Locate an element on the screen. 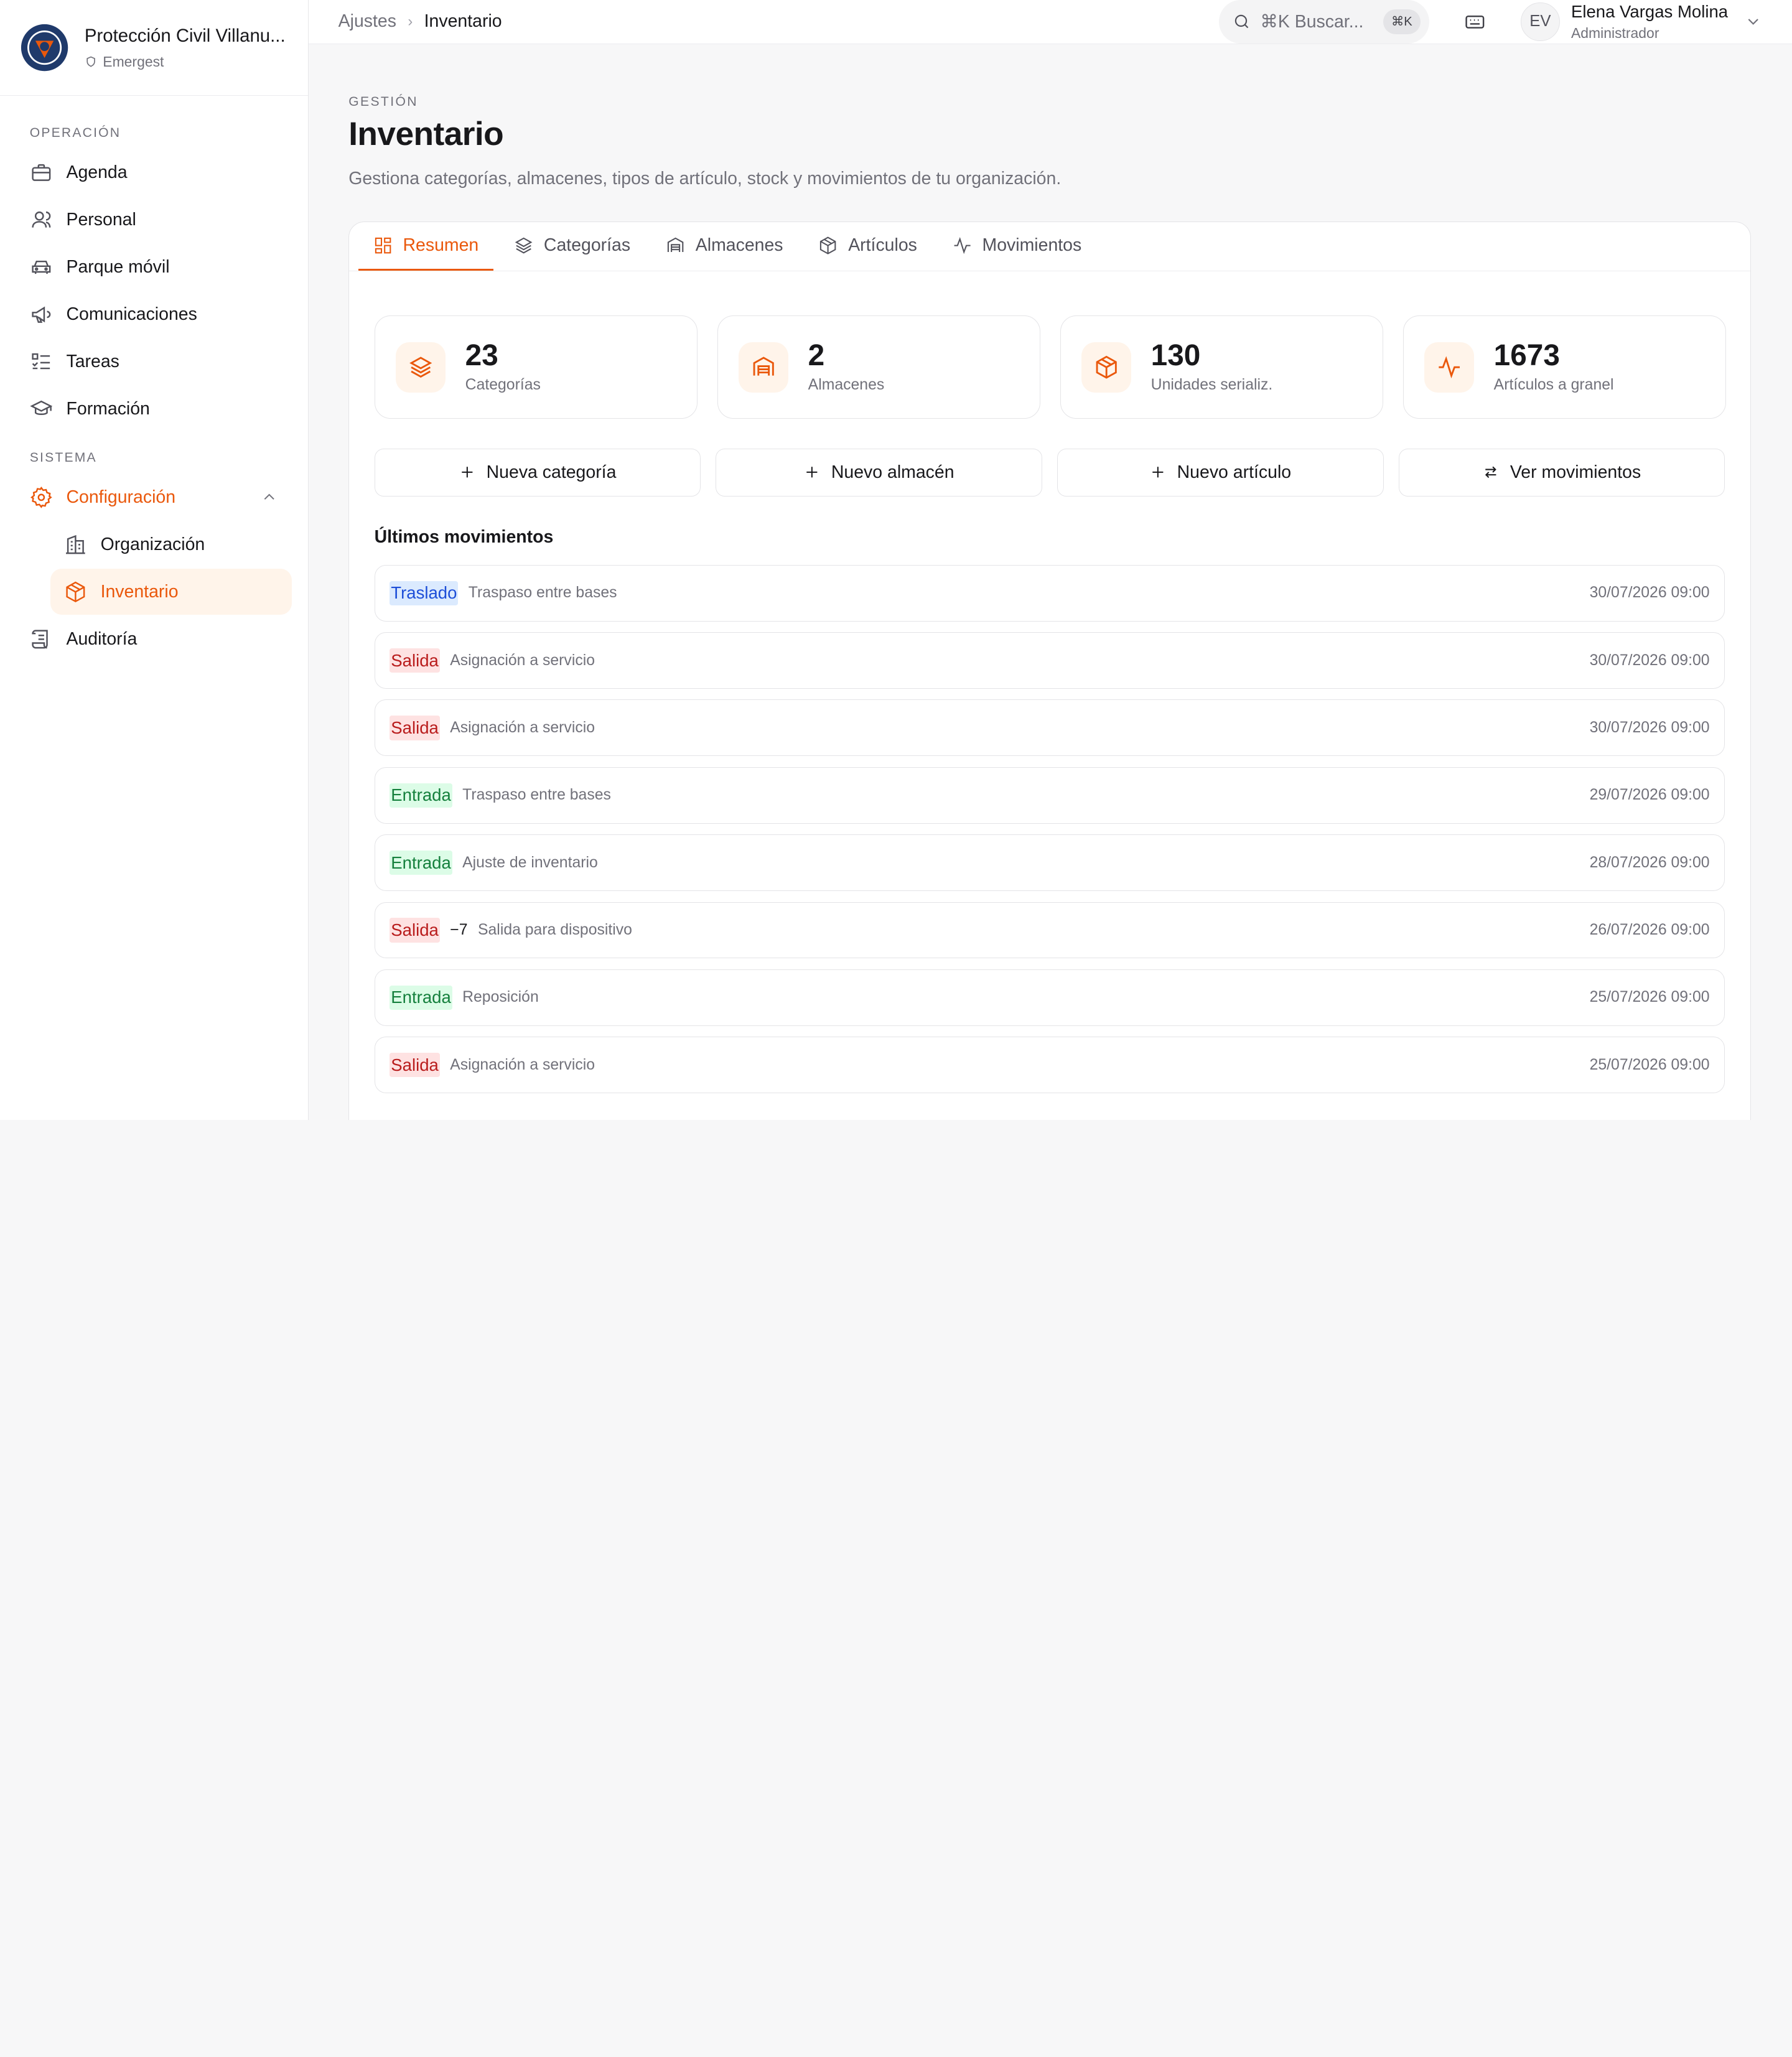 The width and height of the screenshot is (1792, 2057). keyboard-icon is located at coordinates (1475, 22).